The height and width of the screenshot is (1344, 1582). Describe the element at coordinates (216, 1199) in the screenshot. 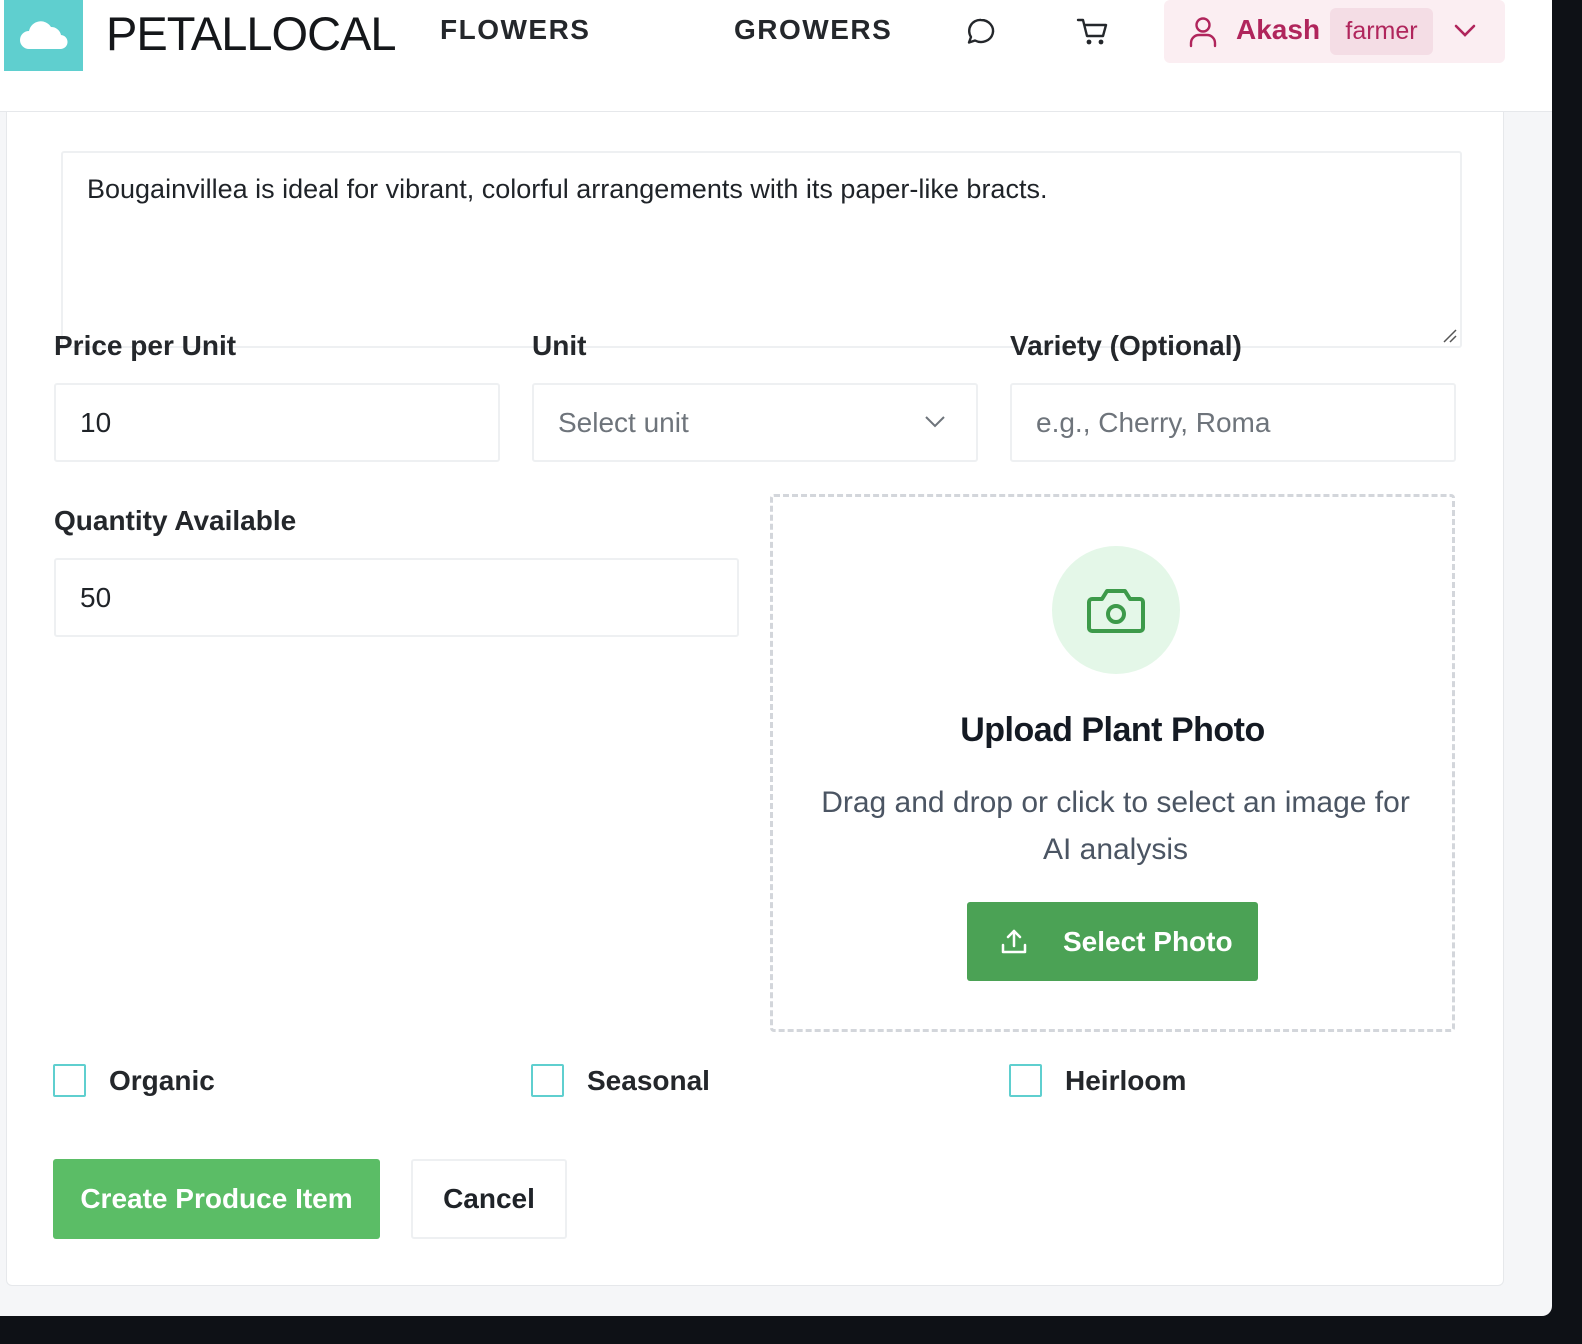

I see `create-produce-button: Create Produce Item` at that location.